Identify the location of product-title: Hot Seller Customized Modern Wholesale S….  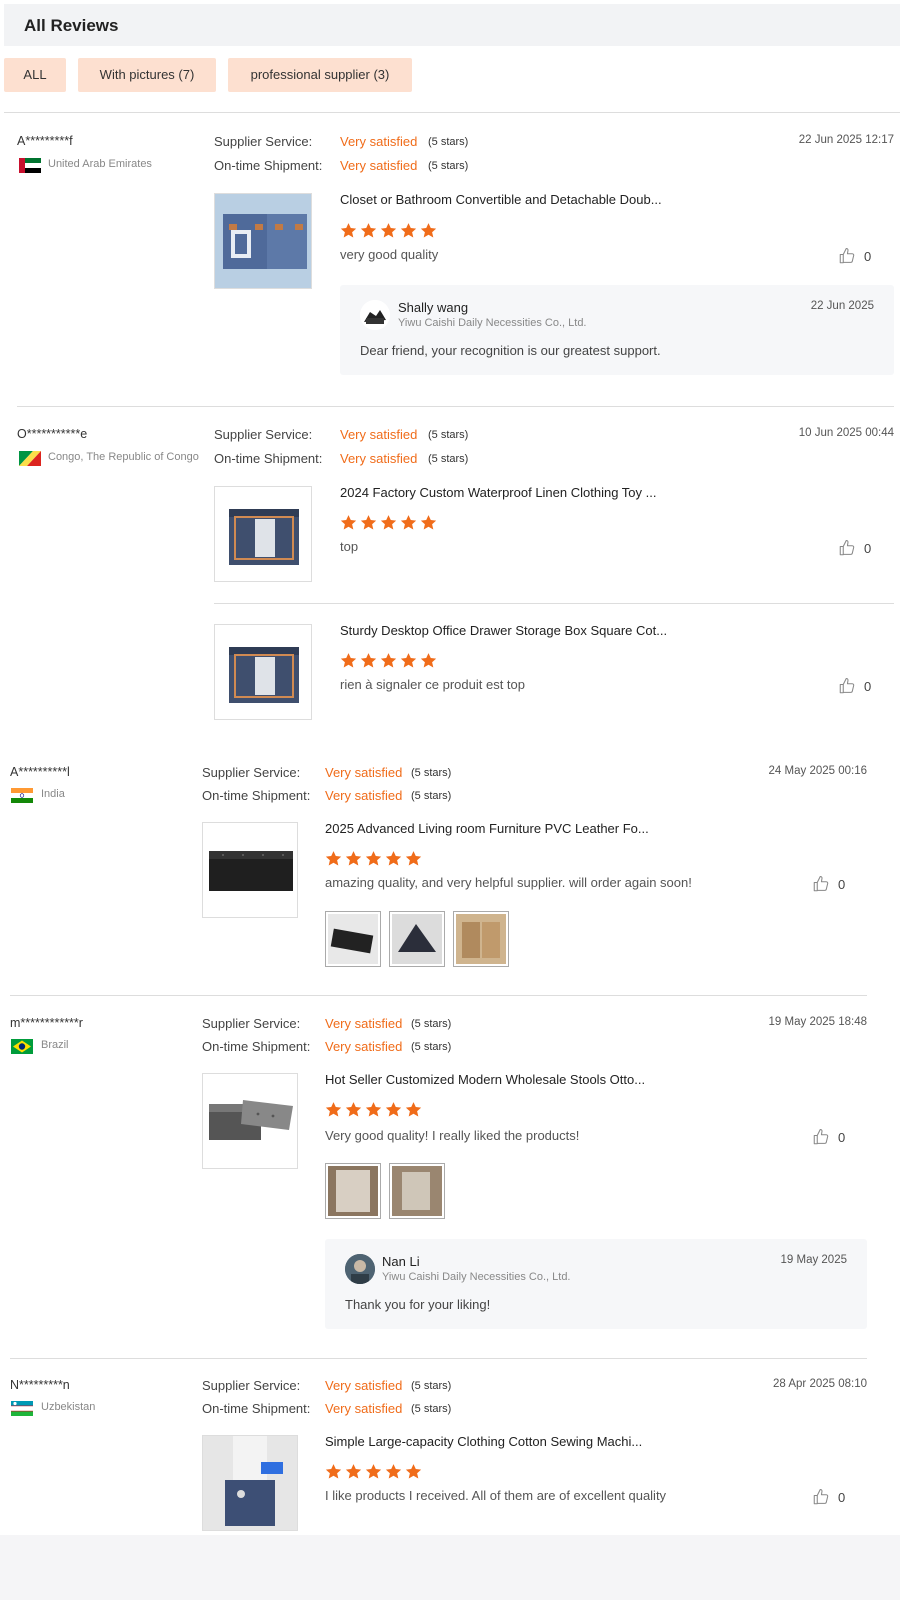
(485, 1079).